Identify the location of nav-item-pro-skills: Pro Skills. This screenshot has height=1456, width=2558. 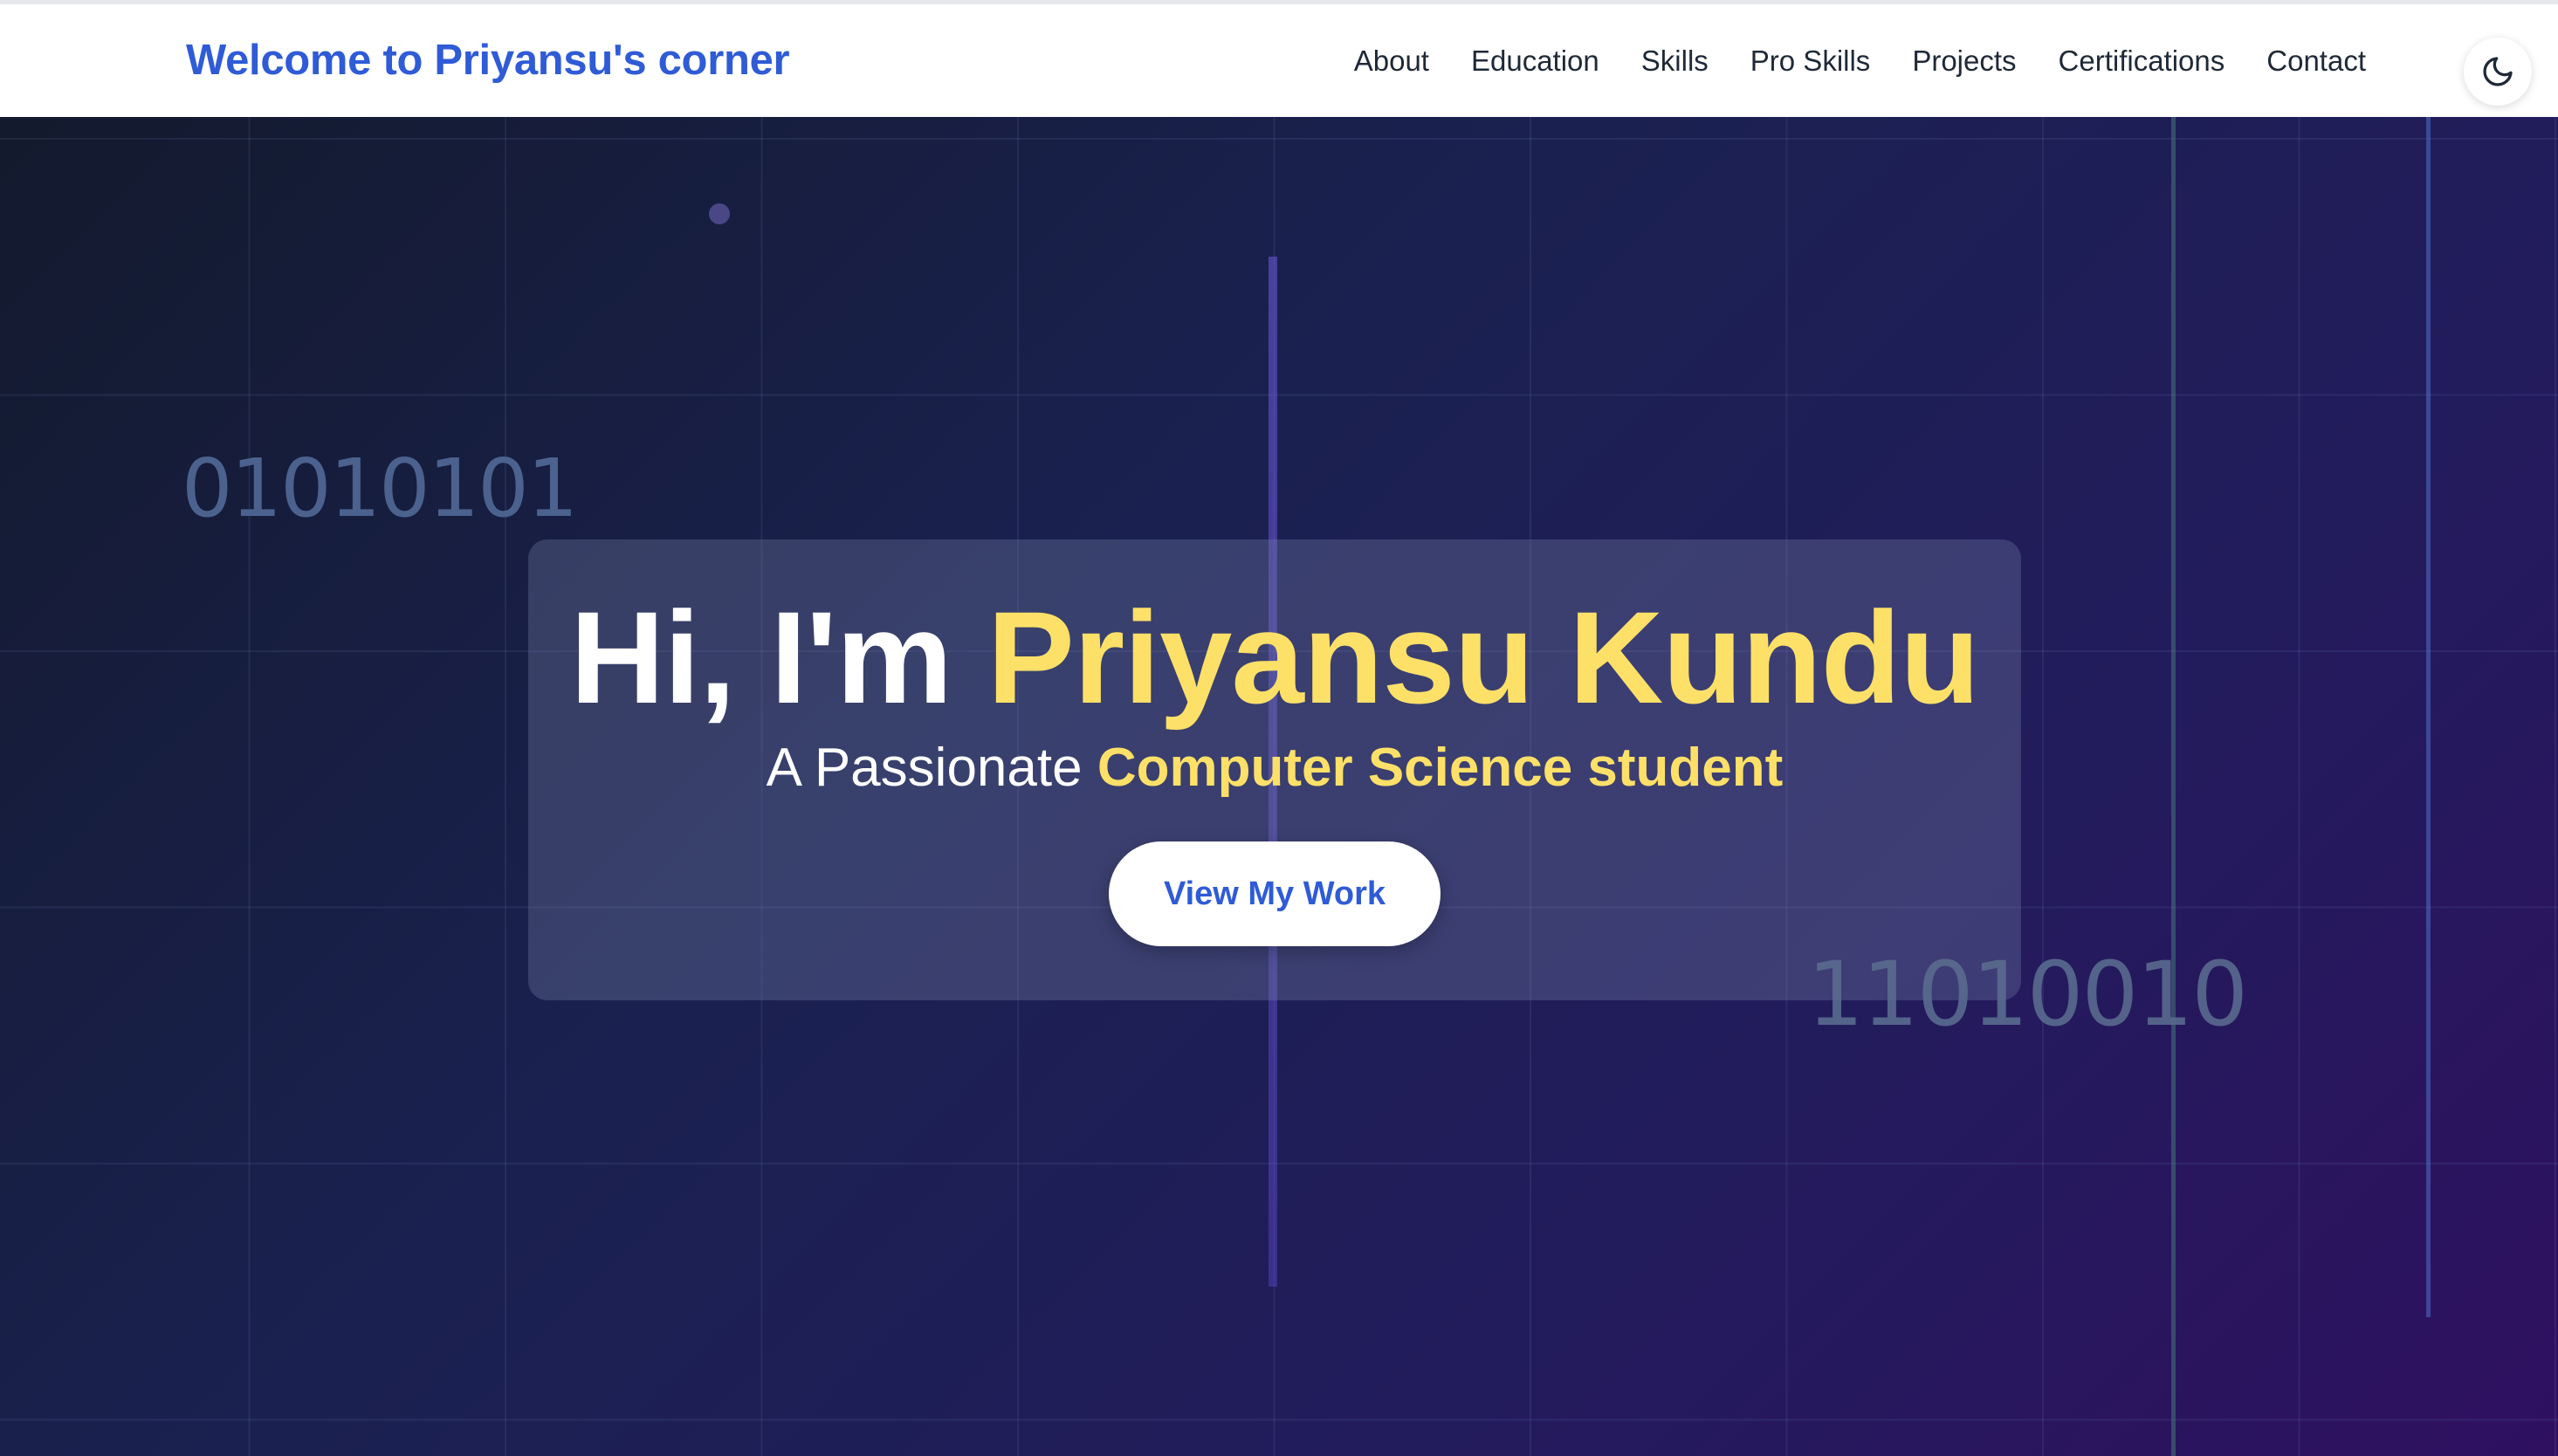
(1811, 61).